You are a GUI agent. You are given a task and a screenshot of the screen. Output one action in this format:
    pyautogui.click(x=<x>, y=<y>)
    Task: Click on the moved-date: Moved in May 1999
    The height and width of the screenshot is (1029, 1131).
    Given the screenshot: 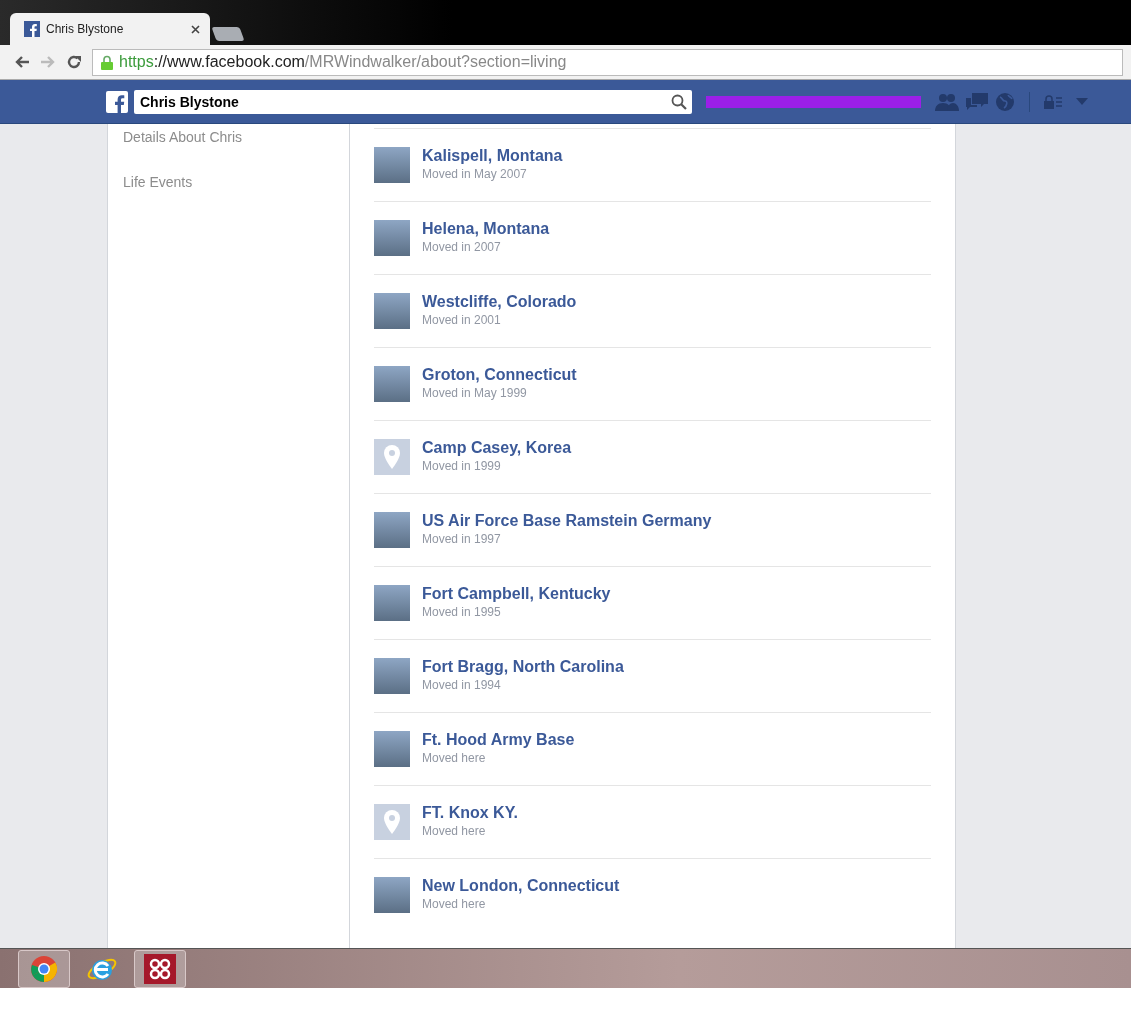 What is the action you would take?
    pyautogui.click(x=475, y=393)
    